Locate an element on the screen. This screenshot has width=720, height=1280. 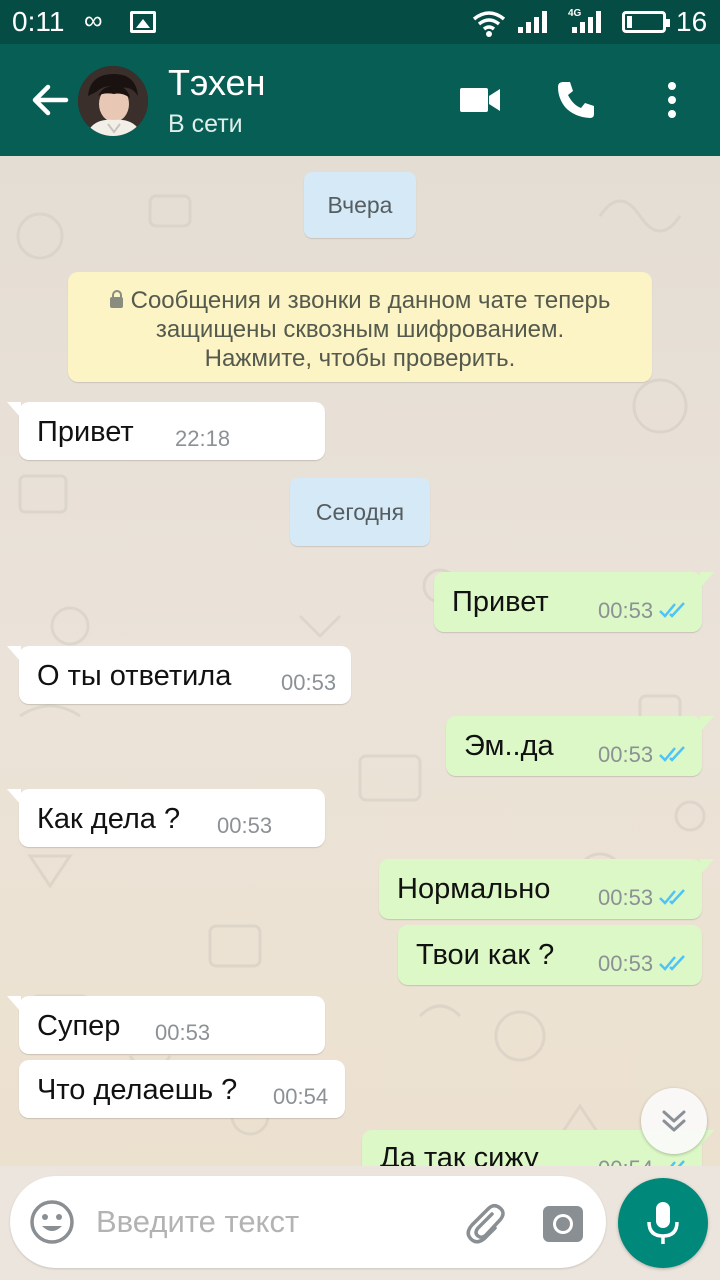
message-composer is located at coordinates (308, 1222).